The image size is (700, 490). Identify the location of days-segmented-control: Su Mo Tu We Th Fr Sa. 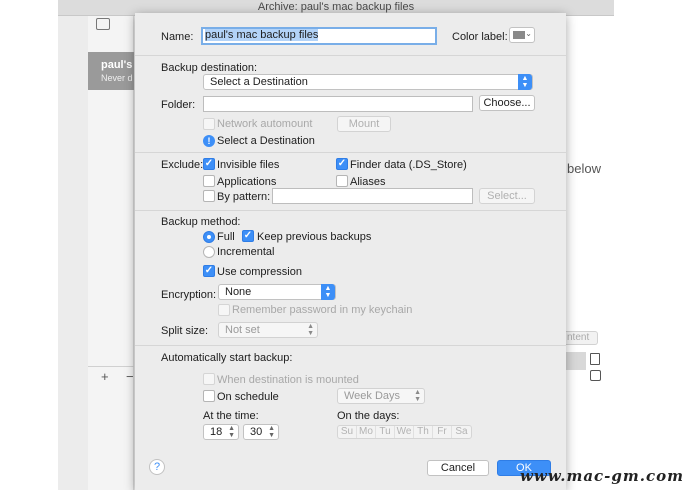
(404, 432).